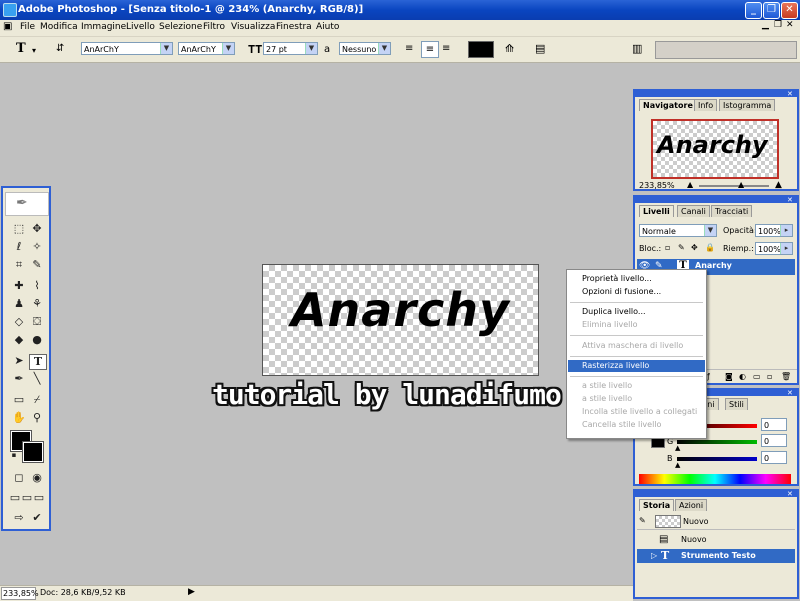  Describe the element at coordinates (636, 399) in the screenshot. I see `menu-item-incolla-stile: a stile livello` at that location.